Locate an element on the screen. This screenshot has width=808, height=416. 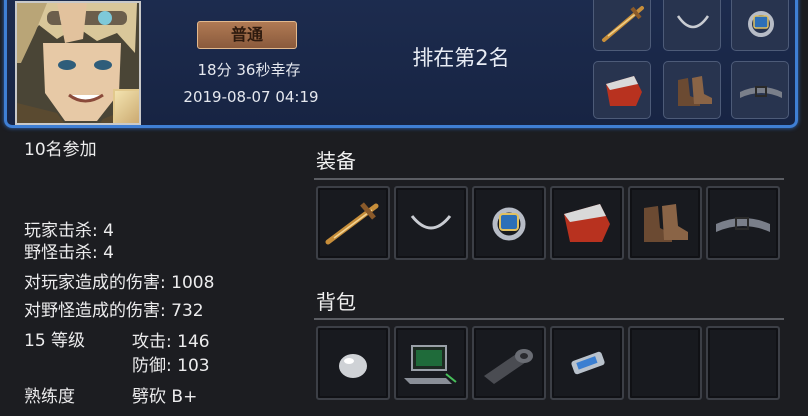
equipment-slot-armor is located at coordinates (587, 223).